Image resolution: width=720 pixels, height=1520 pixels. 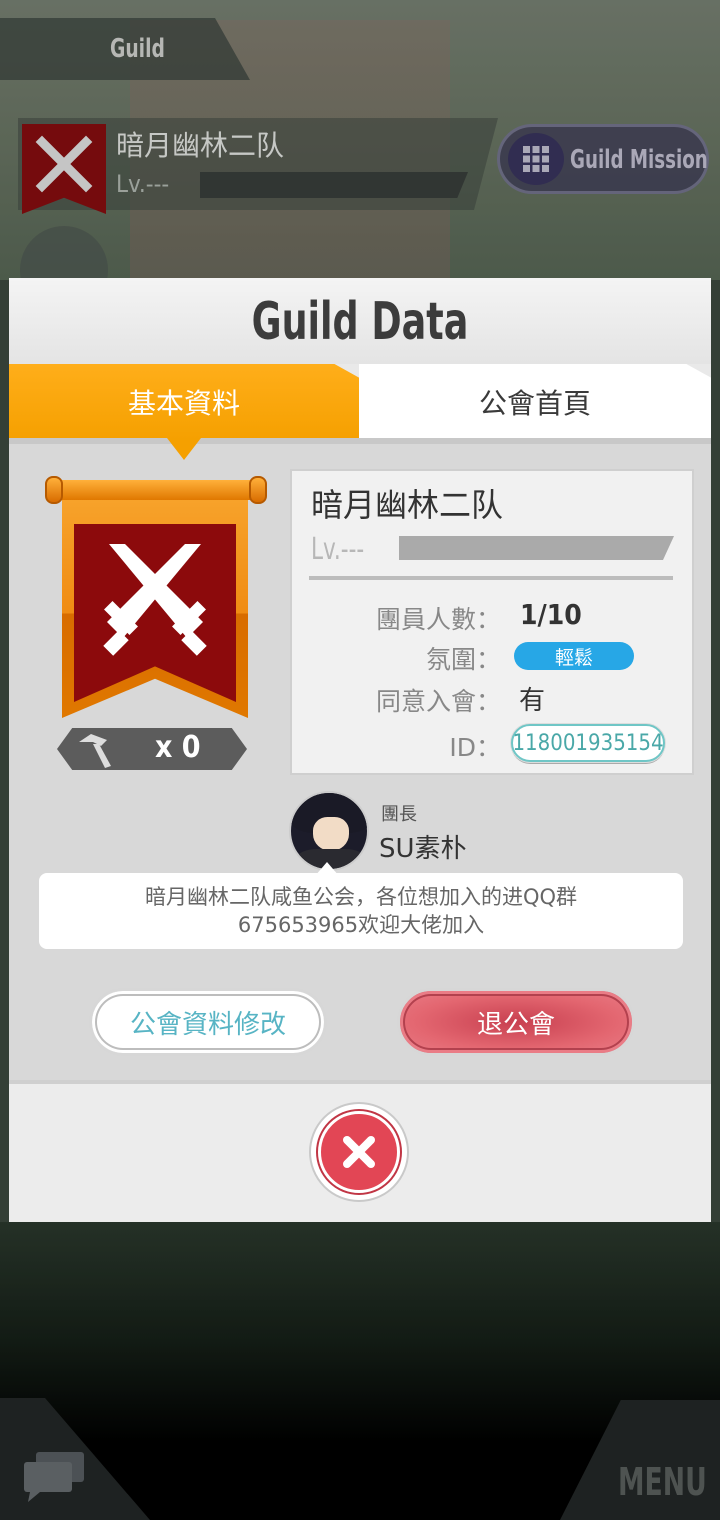 What do you see at coordinates (491, 578) in the screenshot?
I see `info-divider` at bounding box center [491, 578].